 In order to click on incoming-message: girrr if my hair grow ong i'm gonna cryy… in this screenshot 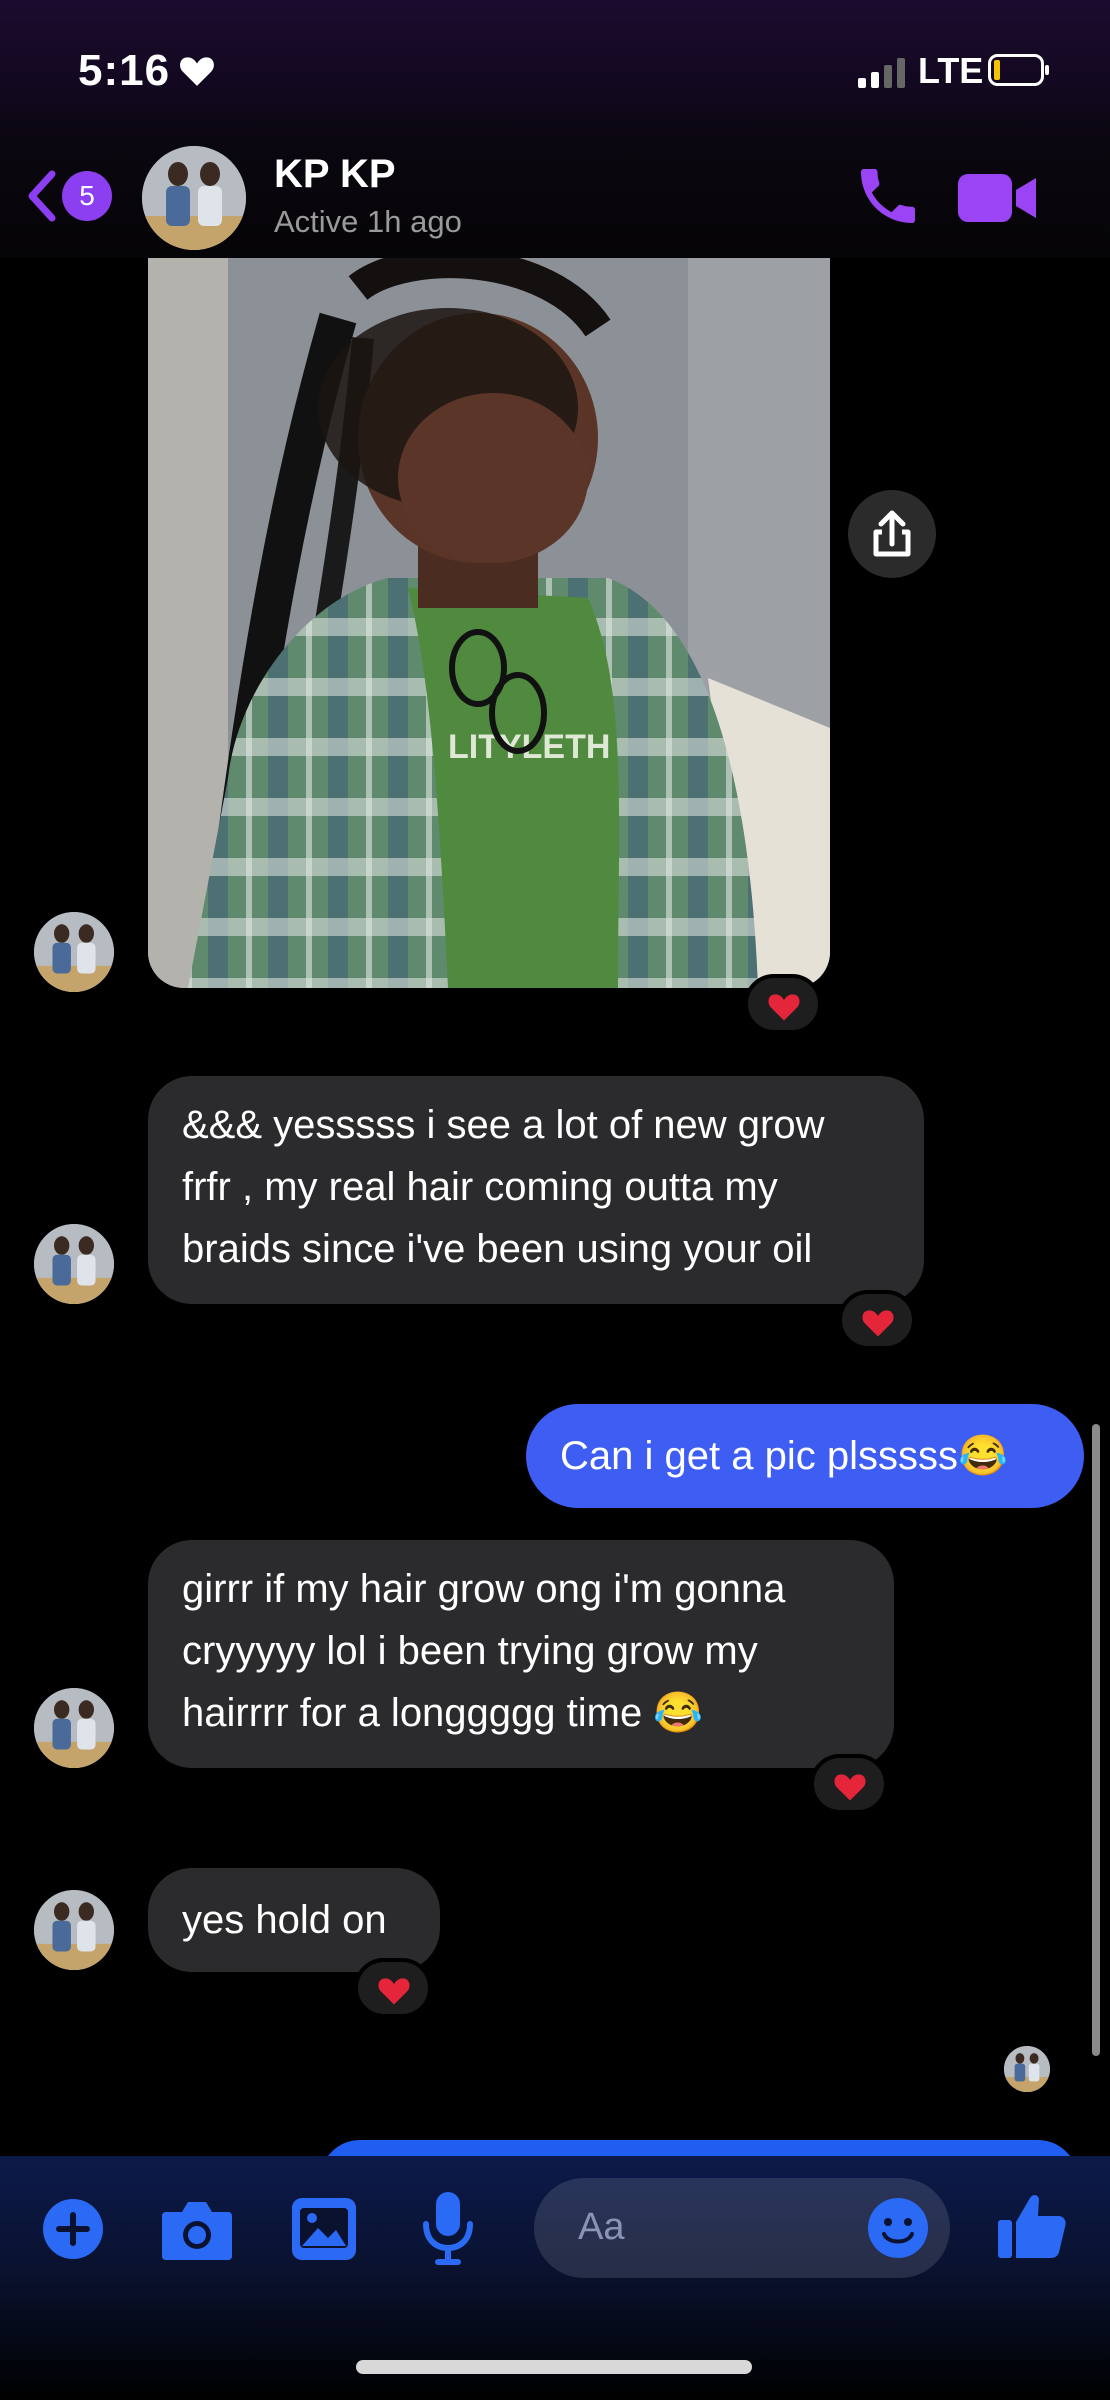, I will do `click(521, 1654)`.